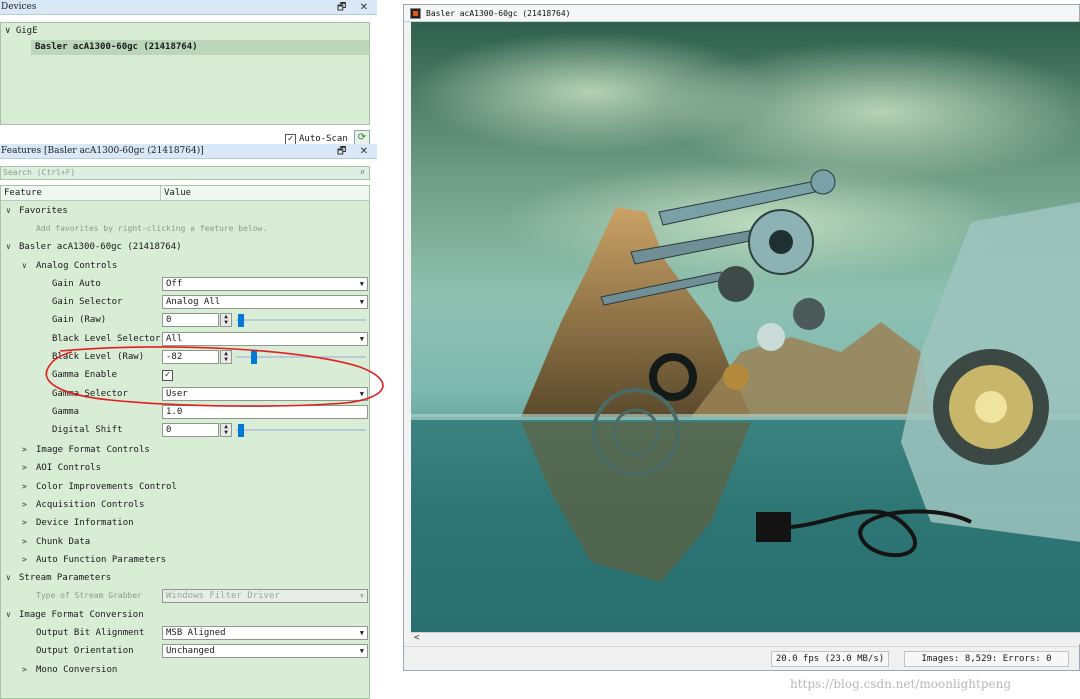 Image resolution: width=1080 pixels, height=699 pixels. I want to click on gamma-label: Gamma, so click(66, 412).